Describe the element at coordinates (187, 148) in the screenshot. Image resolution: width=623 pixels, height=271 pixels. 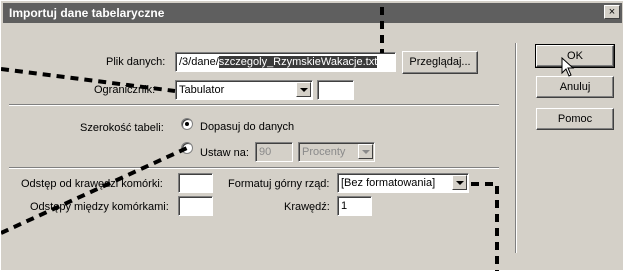
I see `set-width-radio` at that location.